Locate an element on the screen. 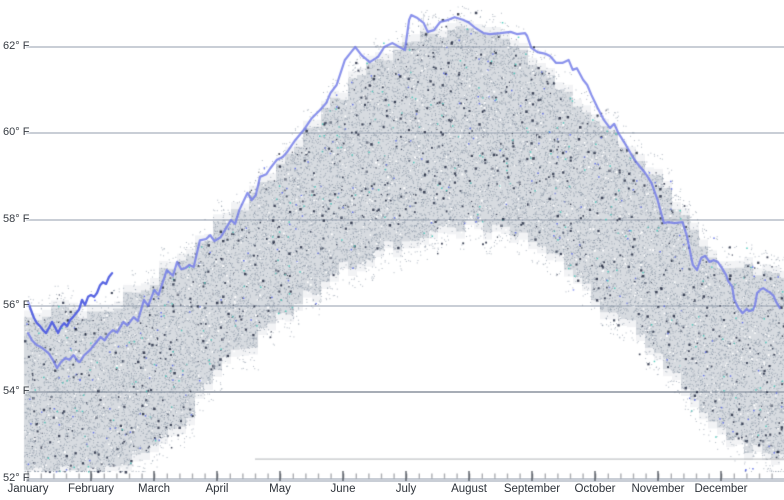  y-axis-tick-label: 62° F is located at coordinates (16, 46).